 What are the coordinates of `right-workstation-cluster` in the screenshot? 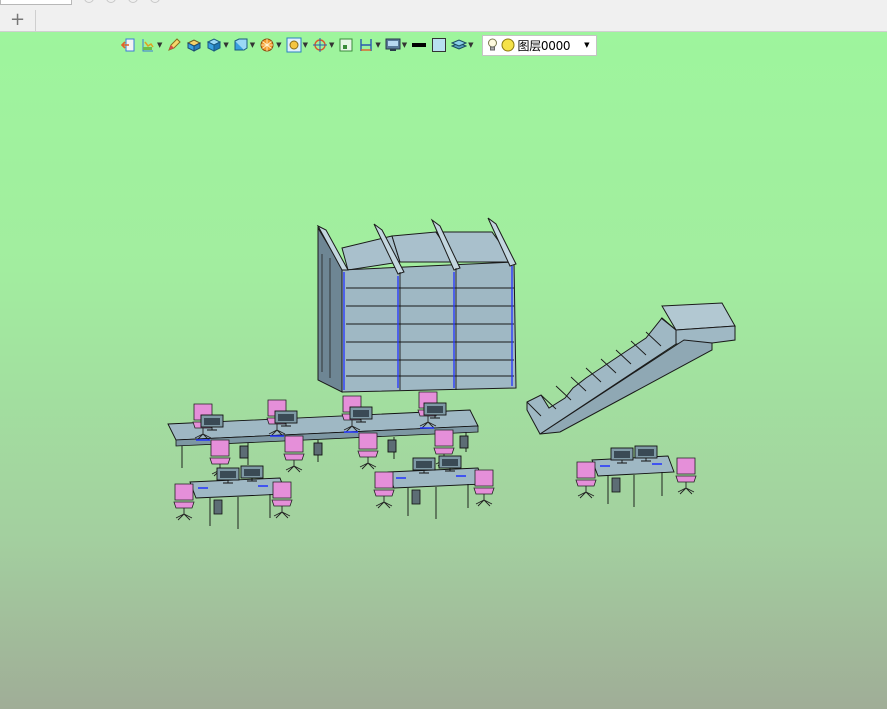 It's located at (636, 476).